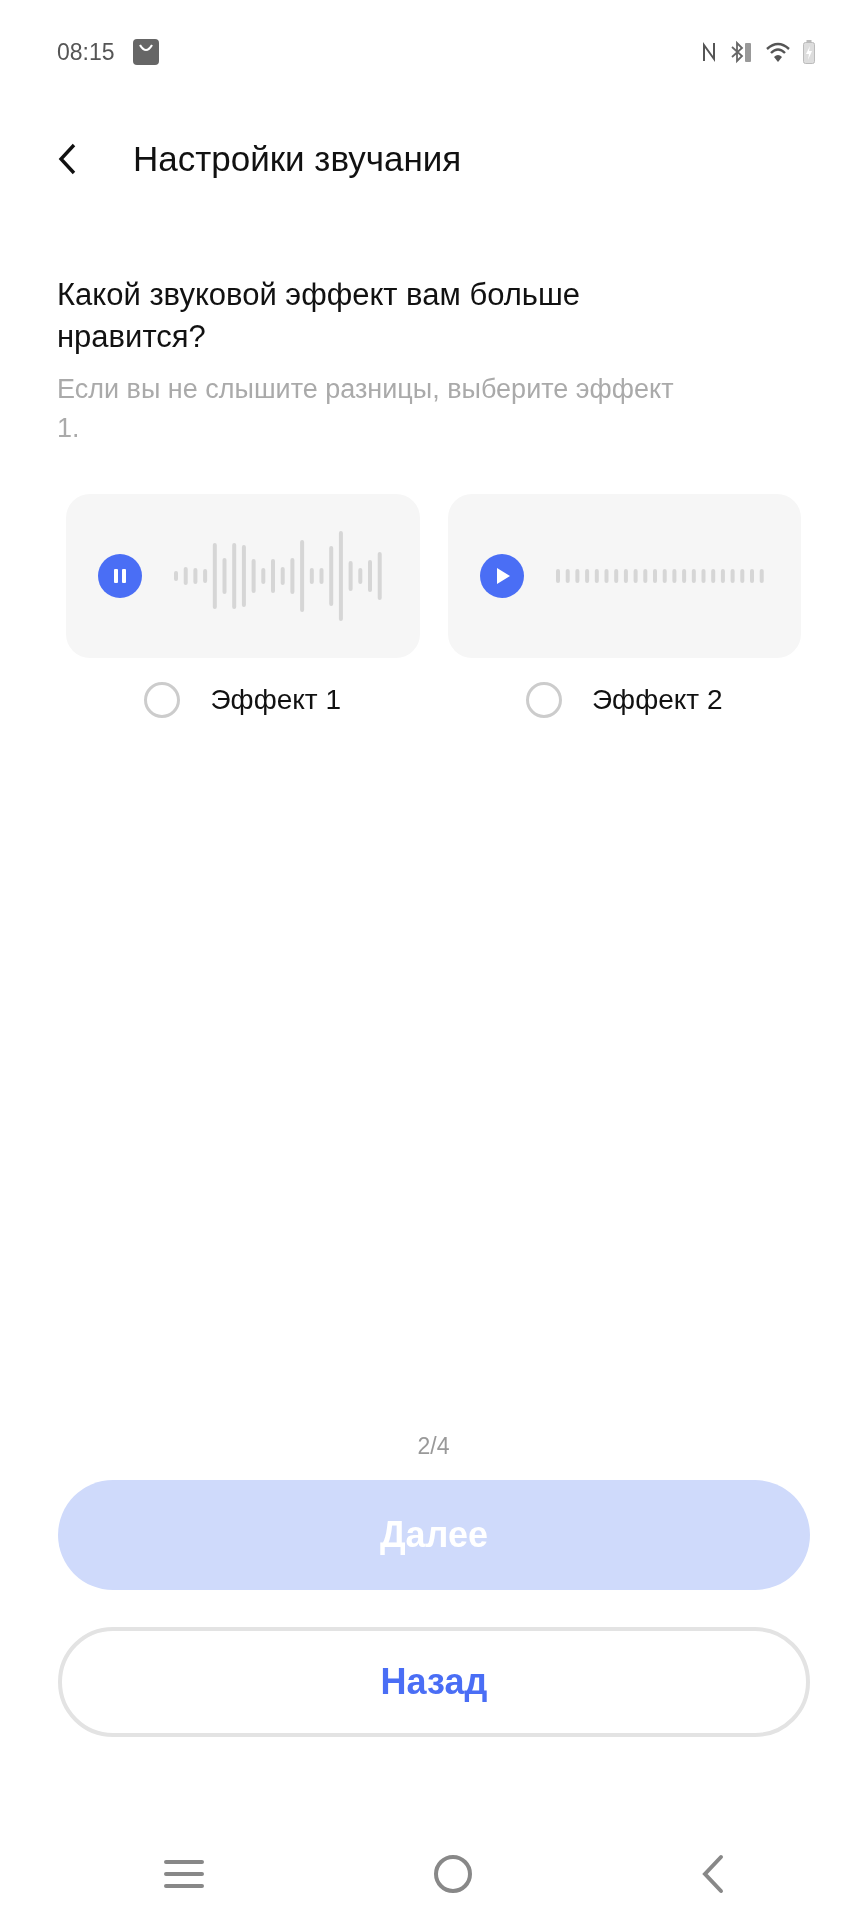  I want to click on home-icon, so click(452, 1874).